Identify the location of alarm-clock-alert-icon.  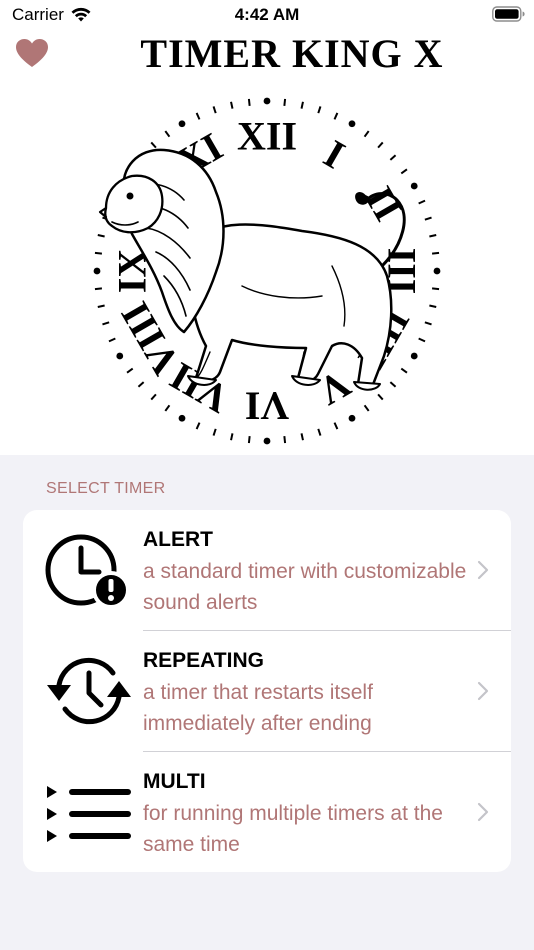
(87, 571).